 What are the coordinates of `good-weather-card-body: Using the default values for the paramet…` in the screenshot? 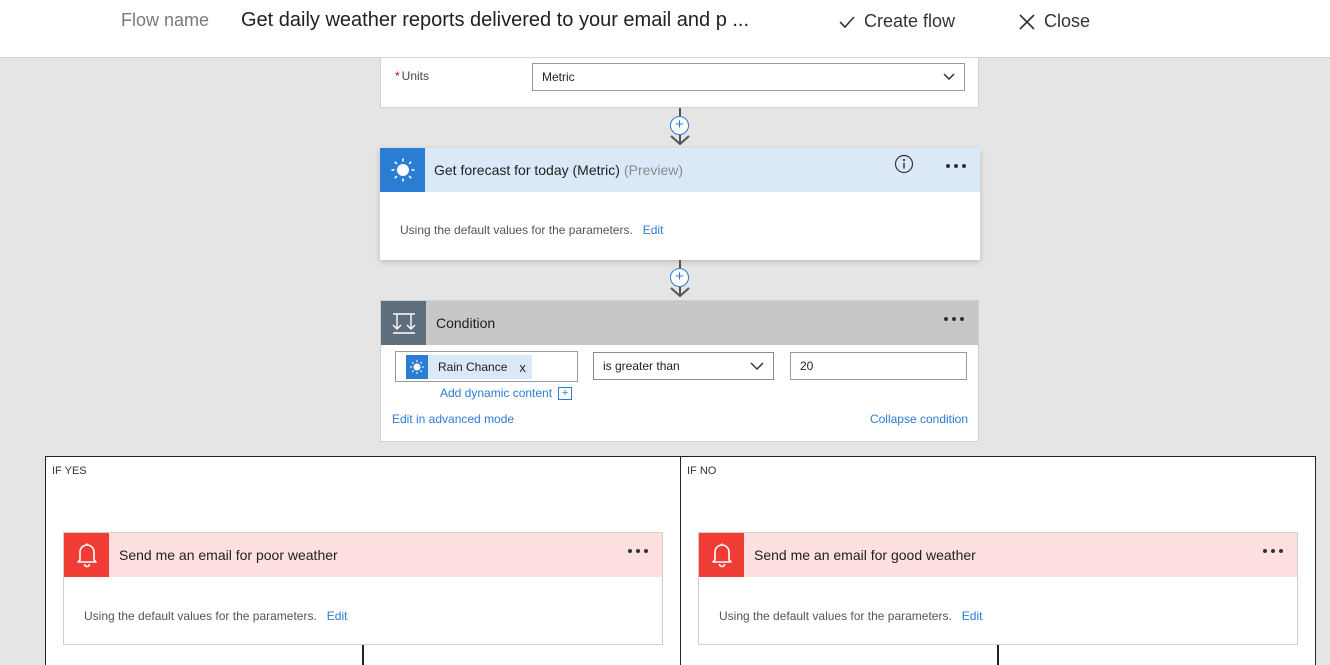 It's located at (850, 616).